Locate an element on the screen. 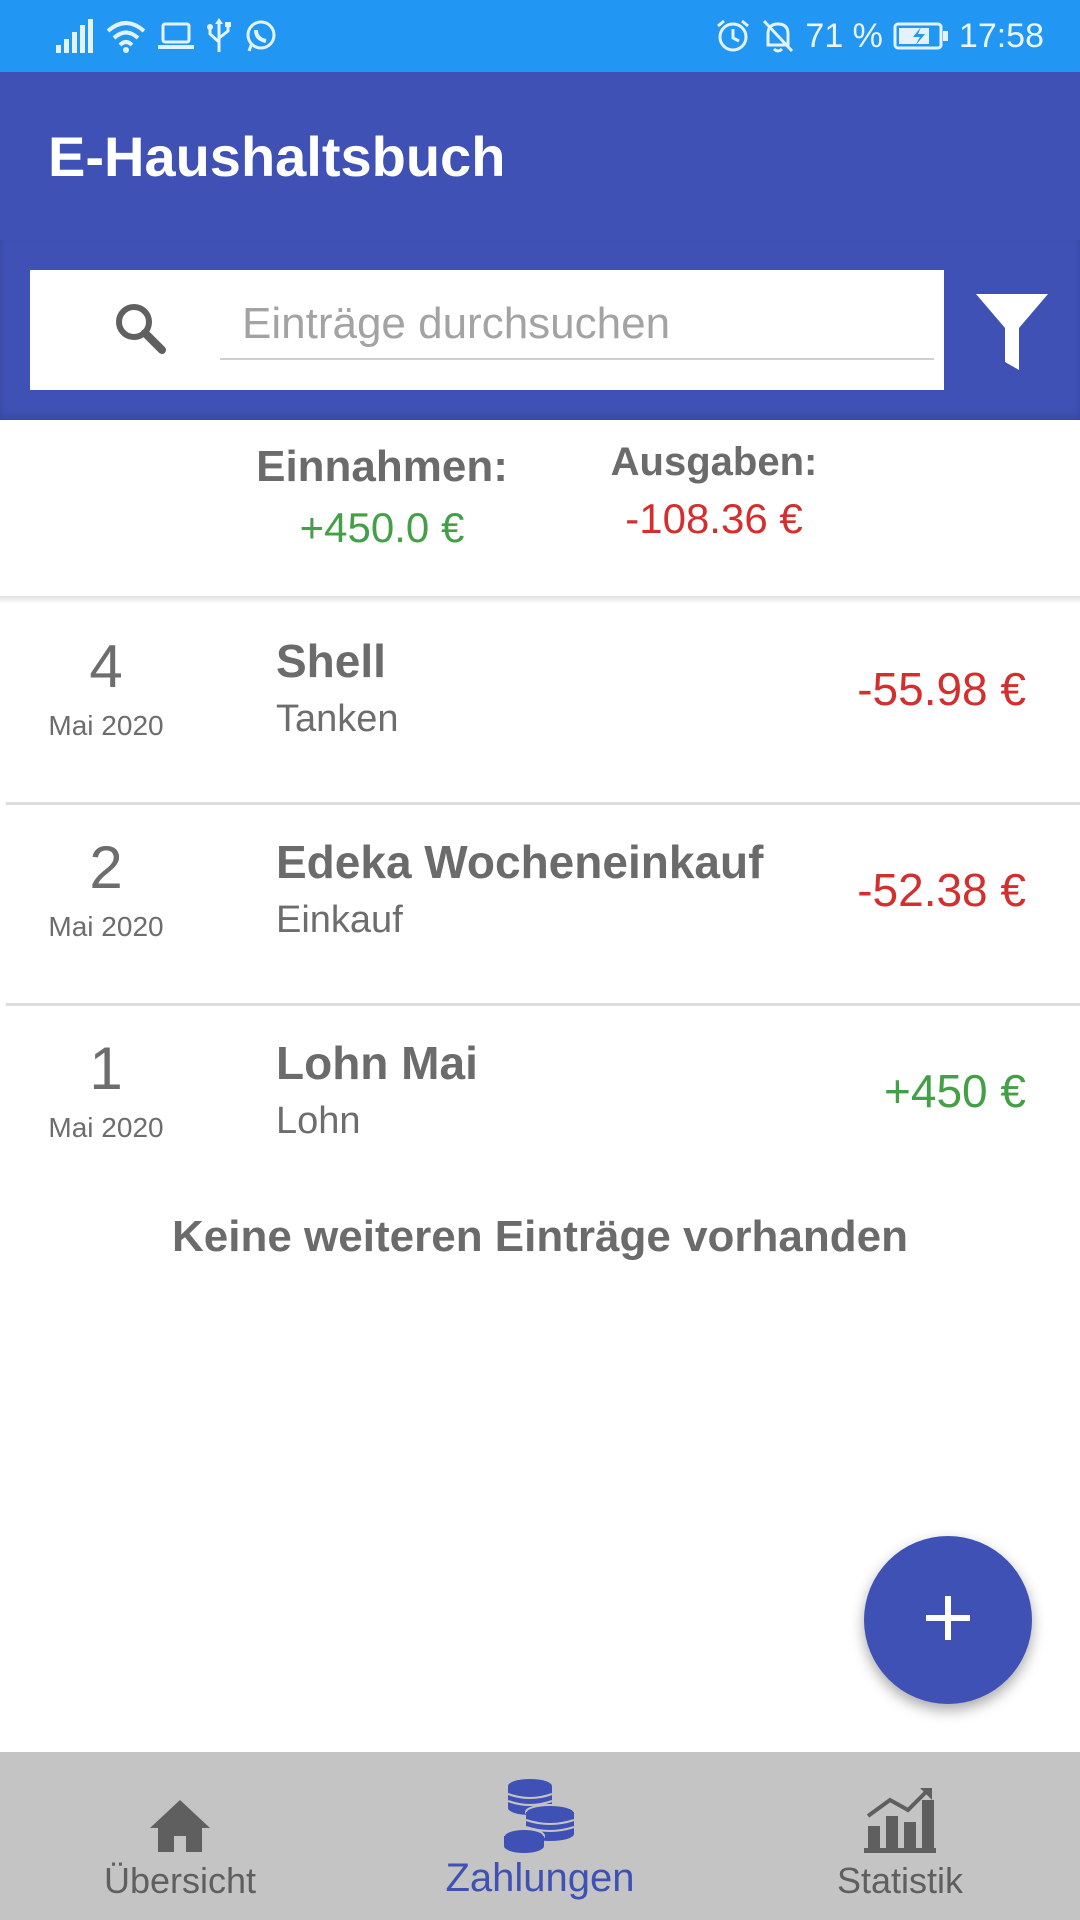 The width and height of the screenshot is (1080, 1920). search-input is located at coordinates (577, 325).